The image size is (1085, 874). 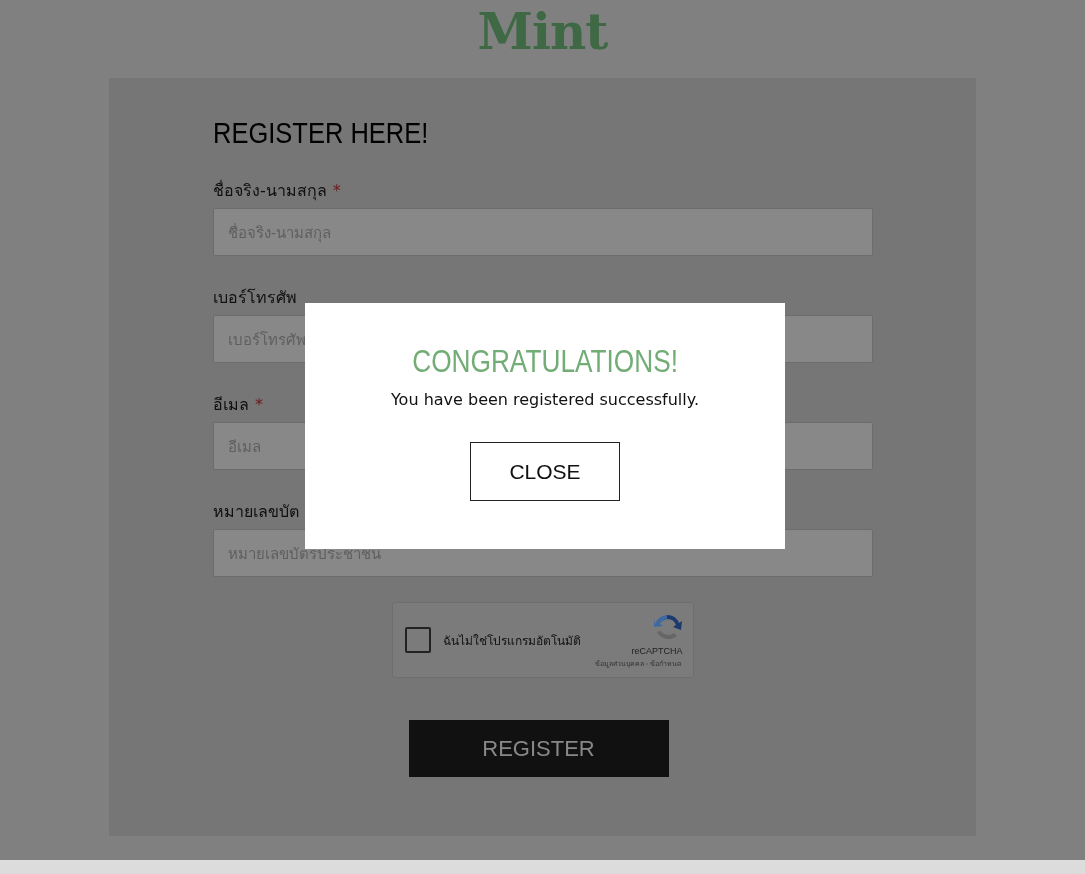 What do you see at coordinates (538, 748) in the screenshot?
I see `register-button: REGISTER` at bounding box center [538, 748].